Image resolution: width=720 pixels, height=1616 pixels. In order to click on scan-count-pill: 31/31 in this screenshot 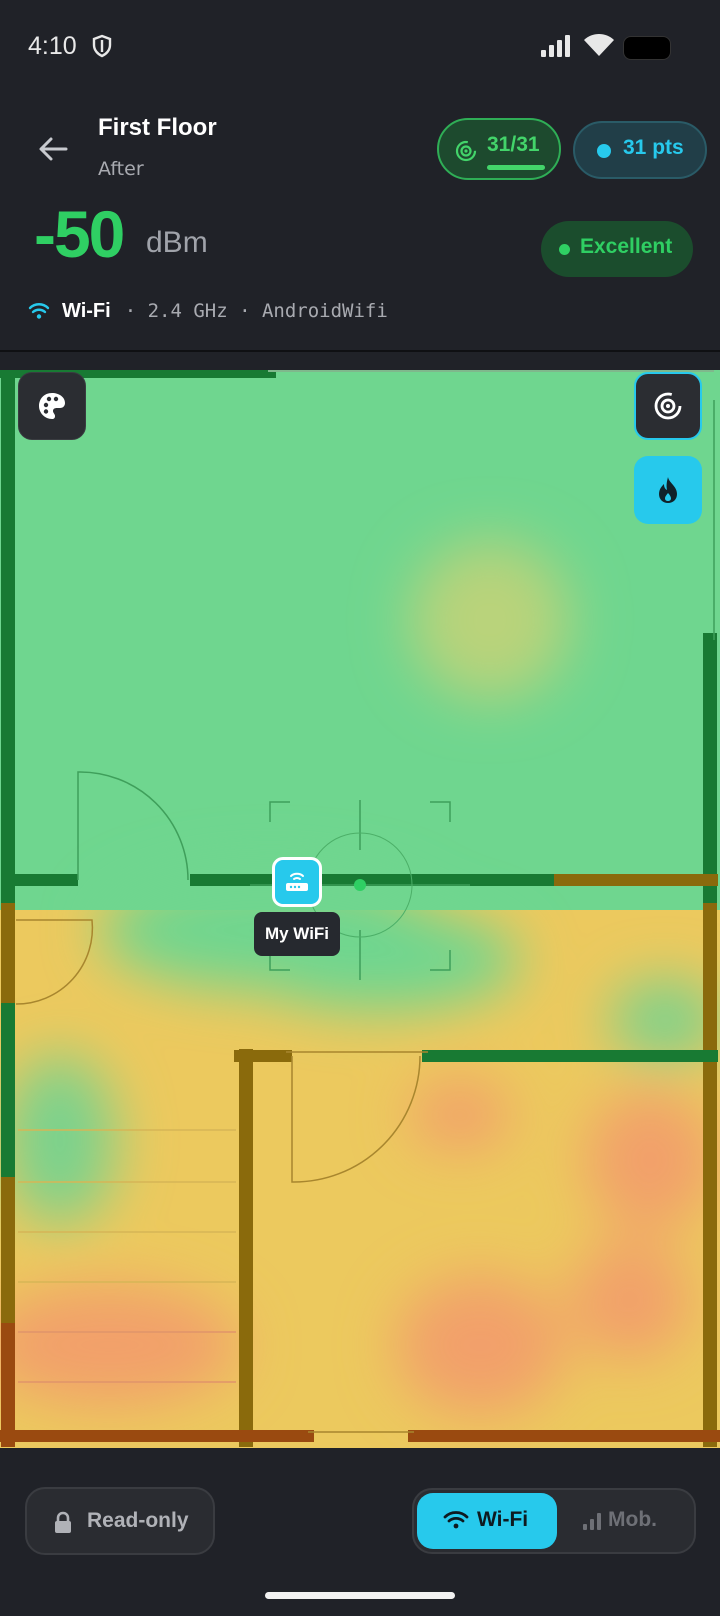, I will do `click(499, 149)`.